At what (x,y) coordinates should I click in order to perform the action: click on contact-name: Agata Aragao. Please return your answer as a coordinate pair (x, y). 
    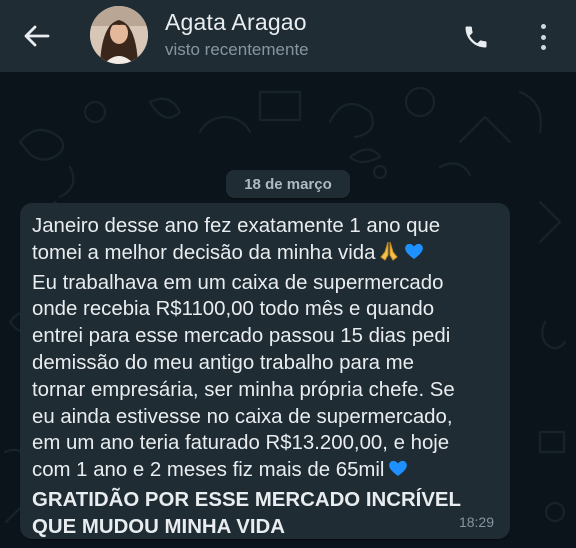
    Looking at the image, I should click on (236, 22).